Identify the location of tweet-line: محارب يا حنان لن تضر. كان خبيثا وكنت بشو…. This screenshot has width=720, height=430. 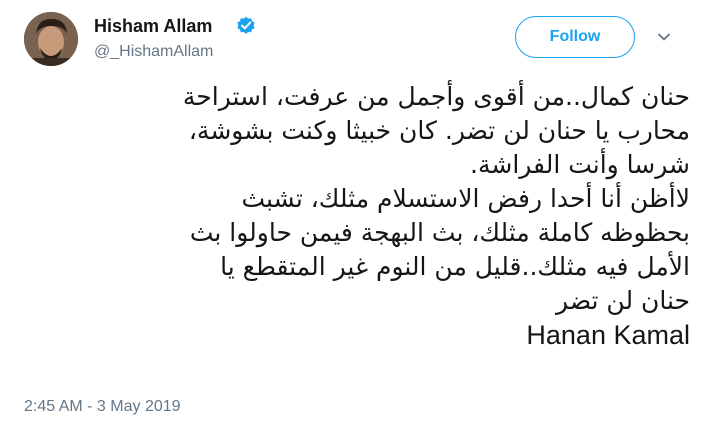
(439, 130).